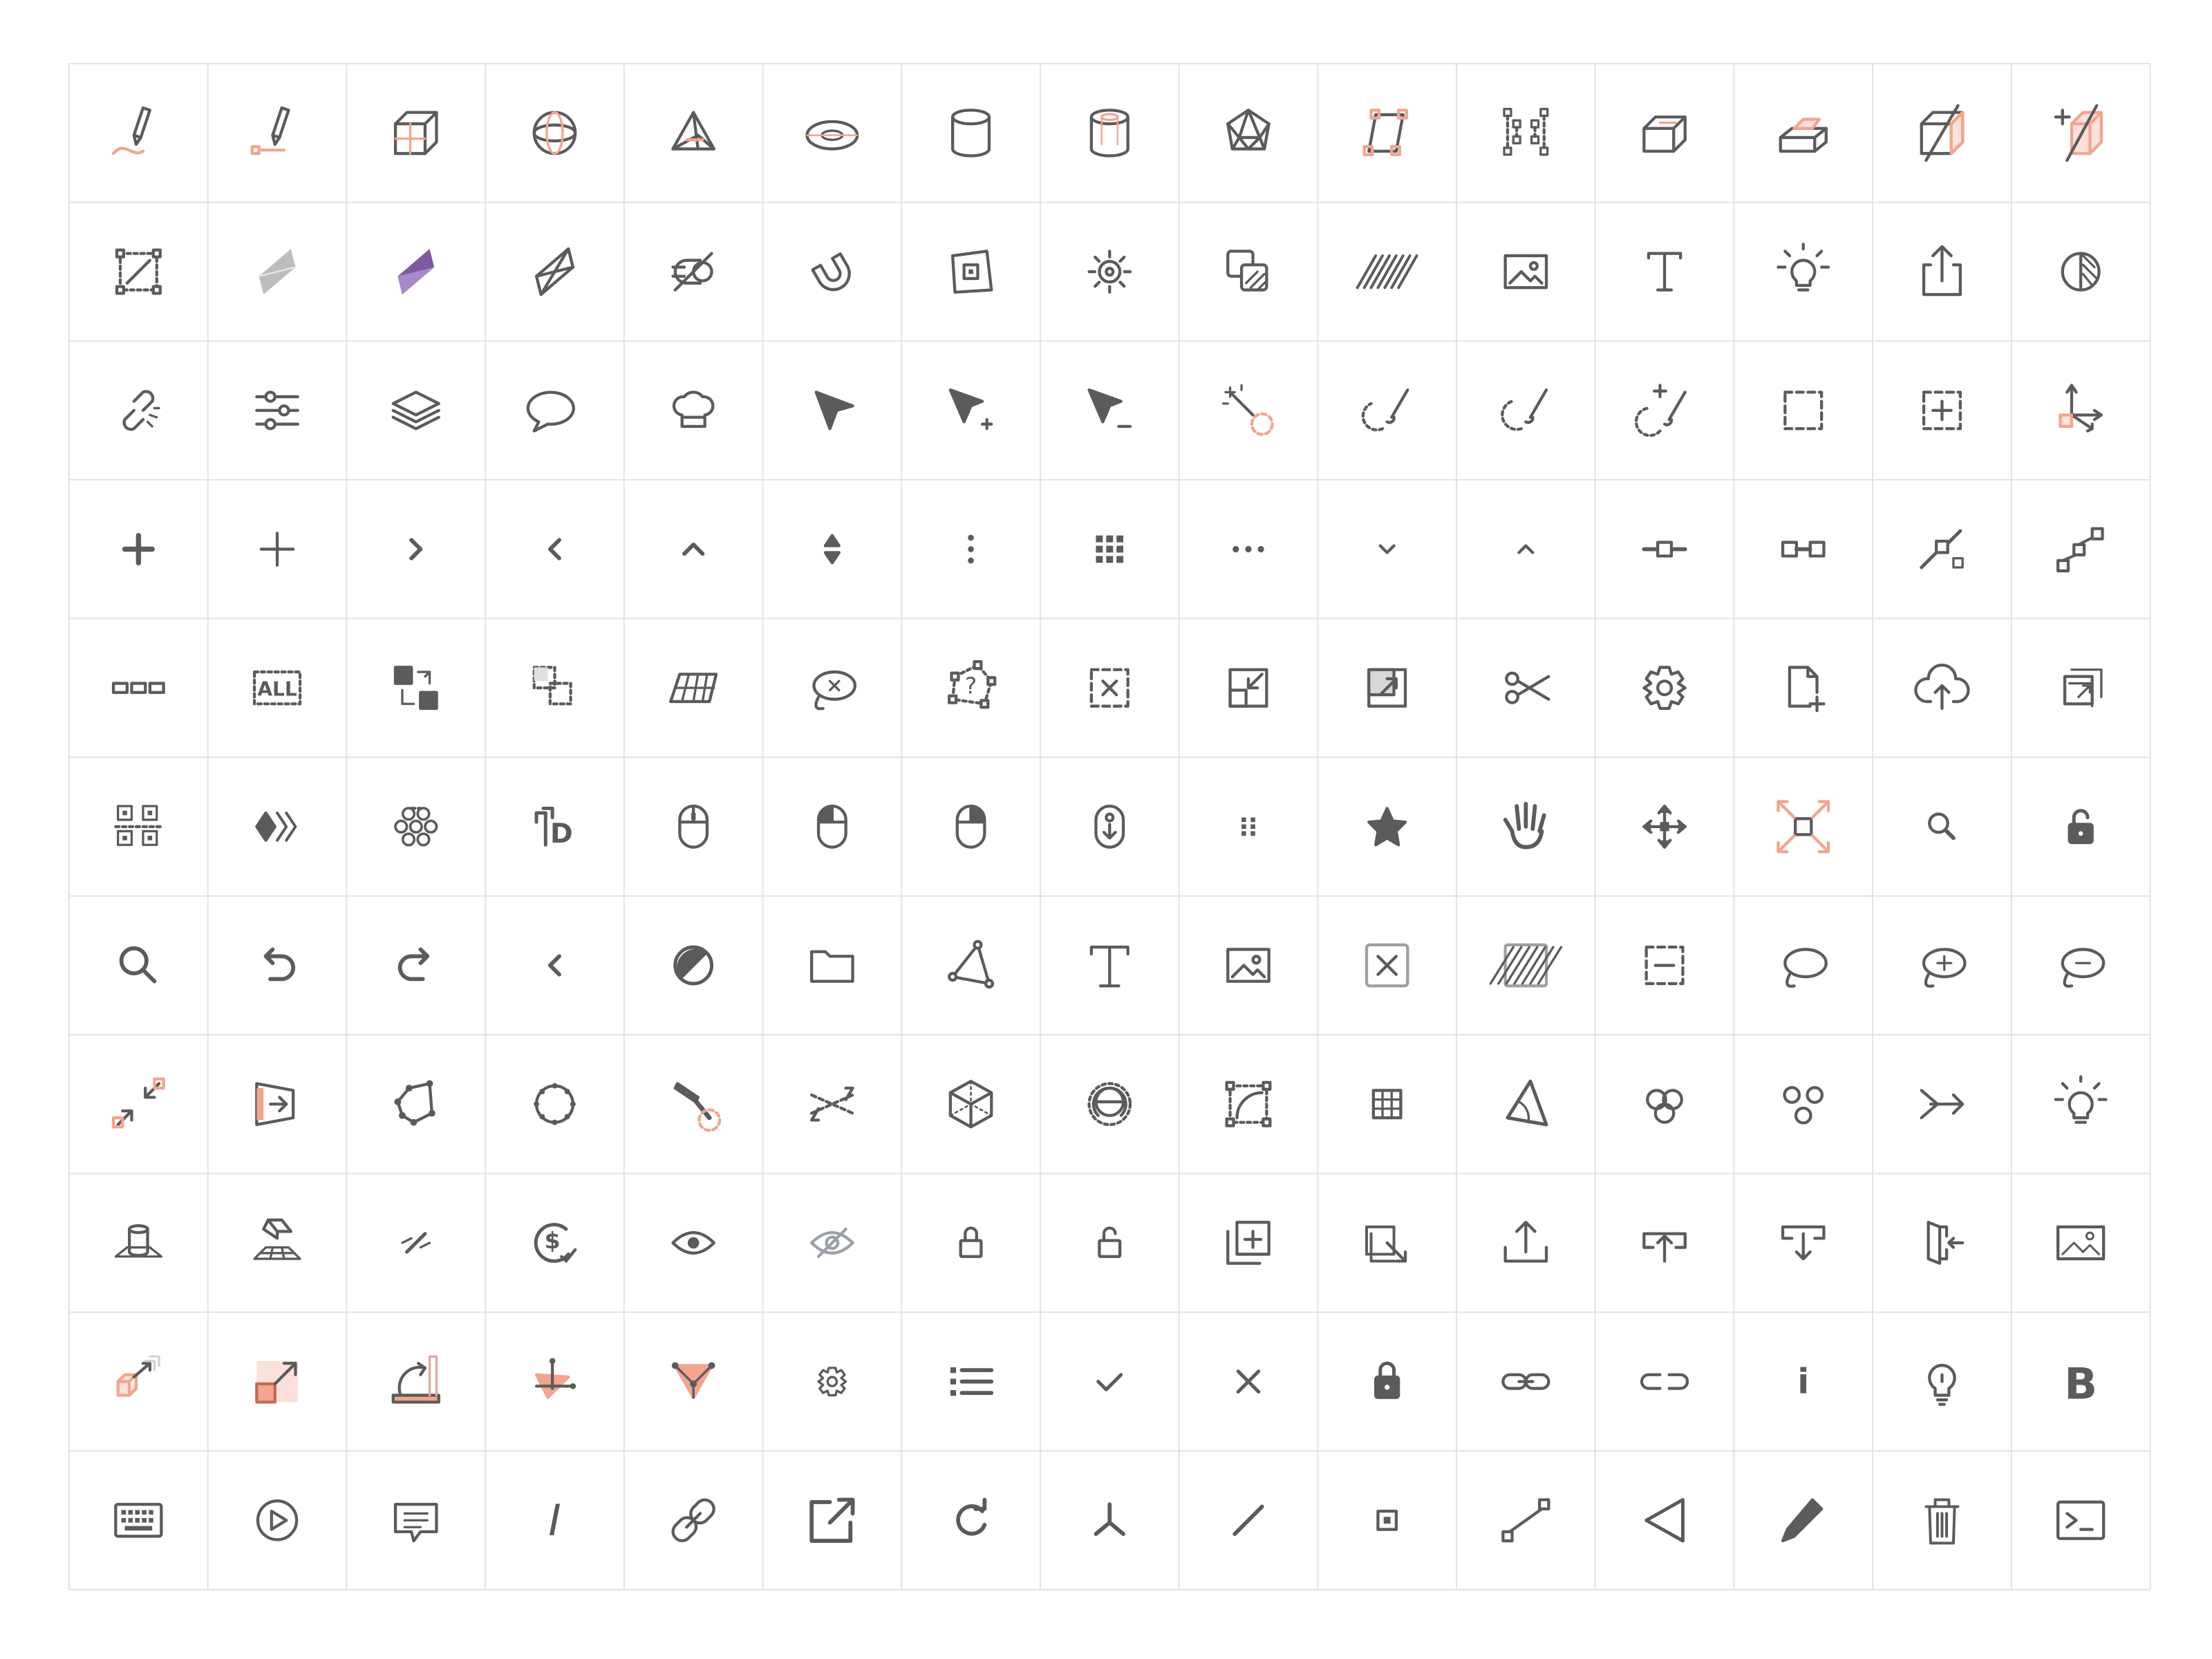  What do you see at coordinates (554, 1521) in the screenshot?
I see `icon-cell: I` at bounding box center [554, 1521].